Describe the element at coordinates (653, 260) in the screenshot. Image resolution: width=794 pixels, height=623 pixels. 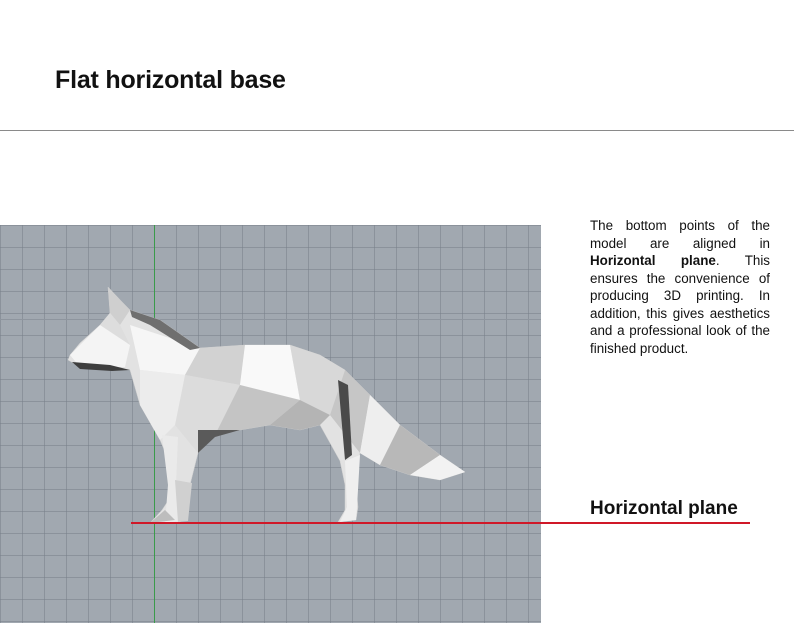
I see `description-emphasis: Horizontal plane` at that location.